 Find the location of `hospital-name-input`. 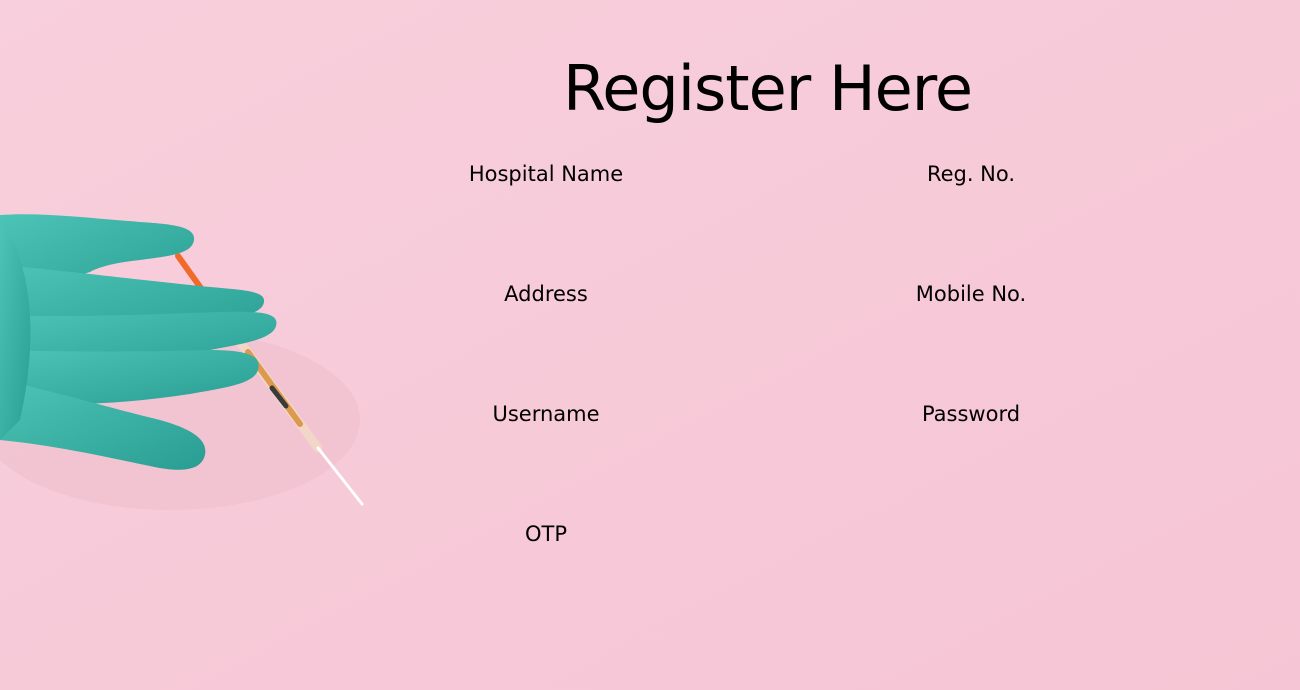

hospital-name-input is located at coordinates (546, 210).